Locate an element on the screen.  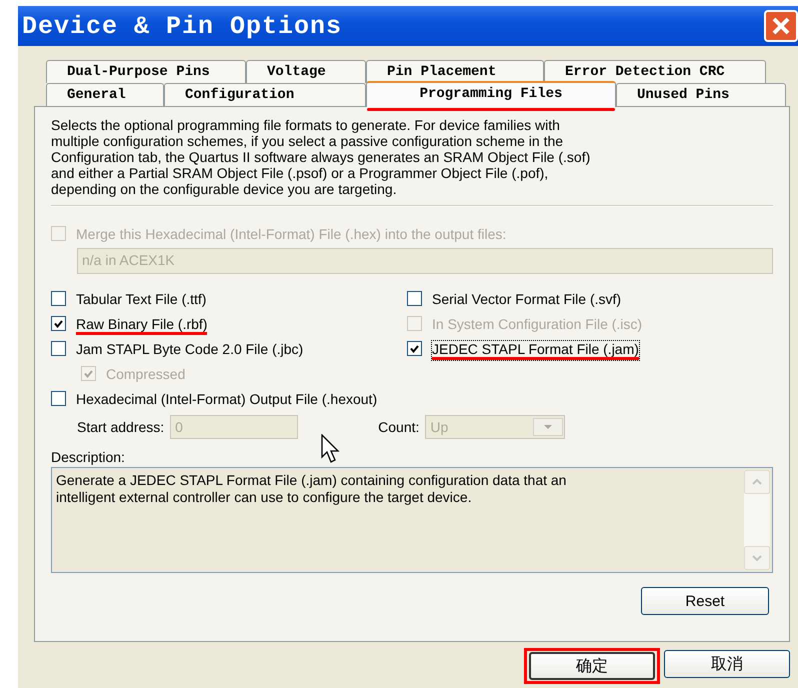
description-label: Description: is located at coordinates (88, 457).